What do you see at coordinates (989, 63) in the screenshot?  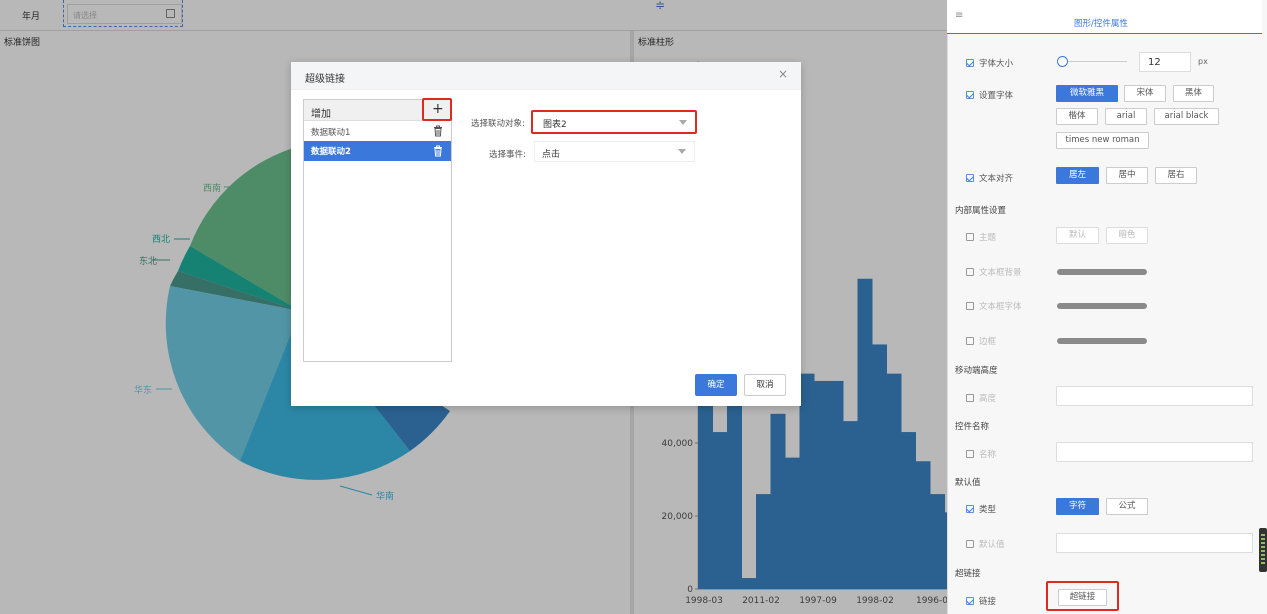 I see `font-size-label: 字体大小` at bounding box center [989, 63].